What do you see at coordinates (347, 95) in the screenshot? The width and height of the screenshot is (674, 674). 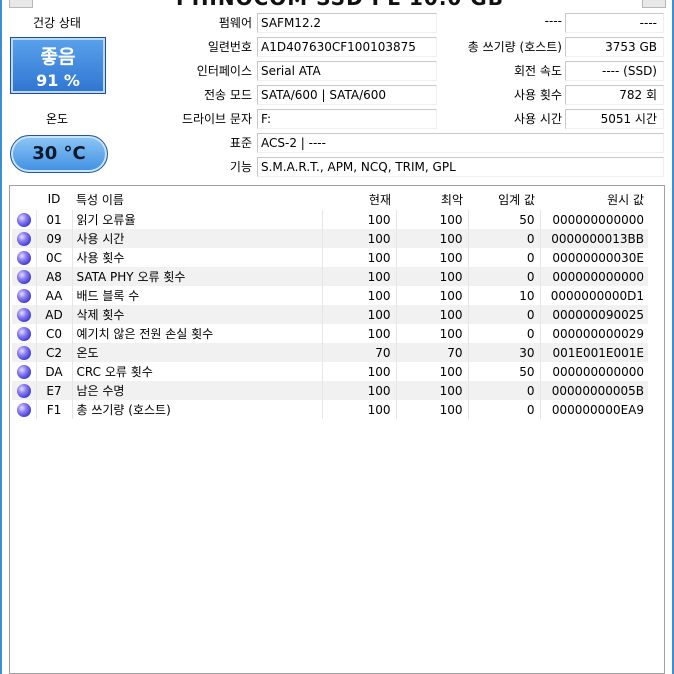 I see `transfer-mode-field: SATA/600 | SATA/600` at bounding box center [347, 95].